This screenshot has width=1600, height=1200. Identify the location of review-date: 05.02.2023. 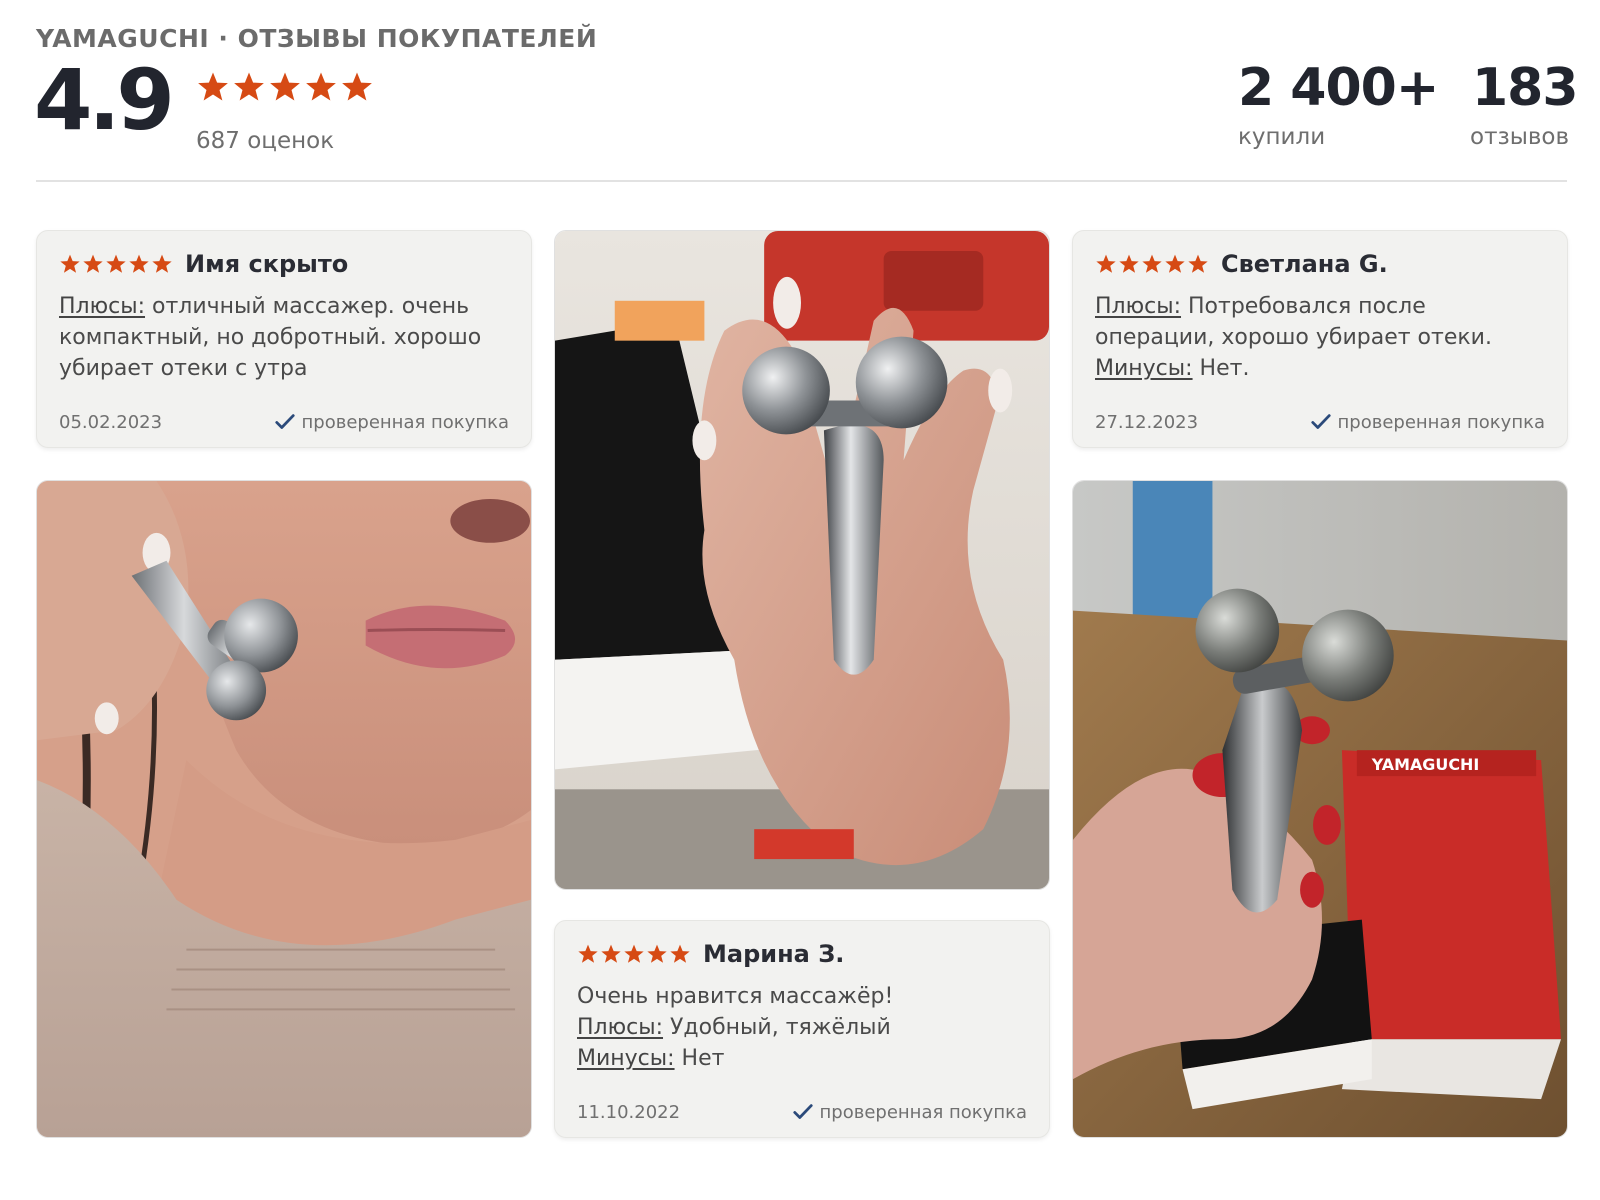
(111, 422).